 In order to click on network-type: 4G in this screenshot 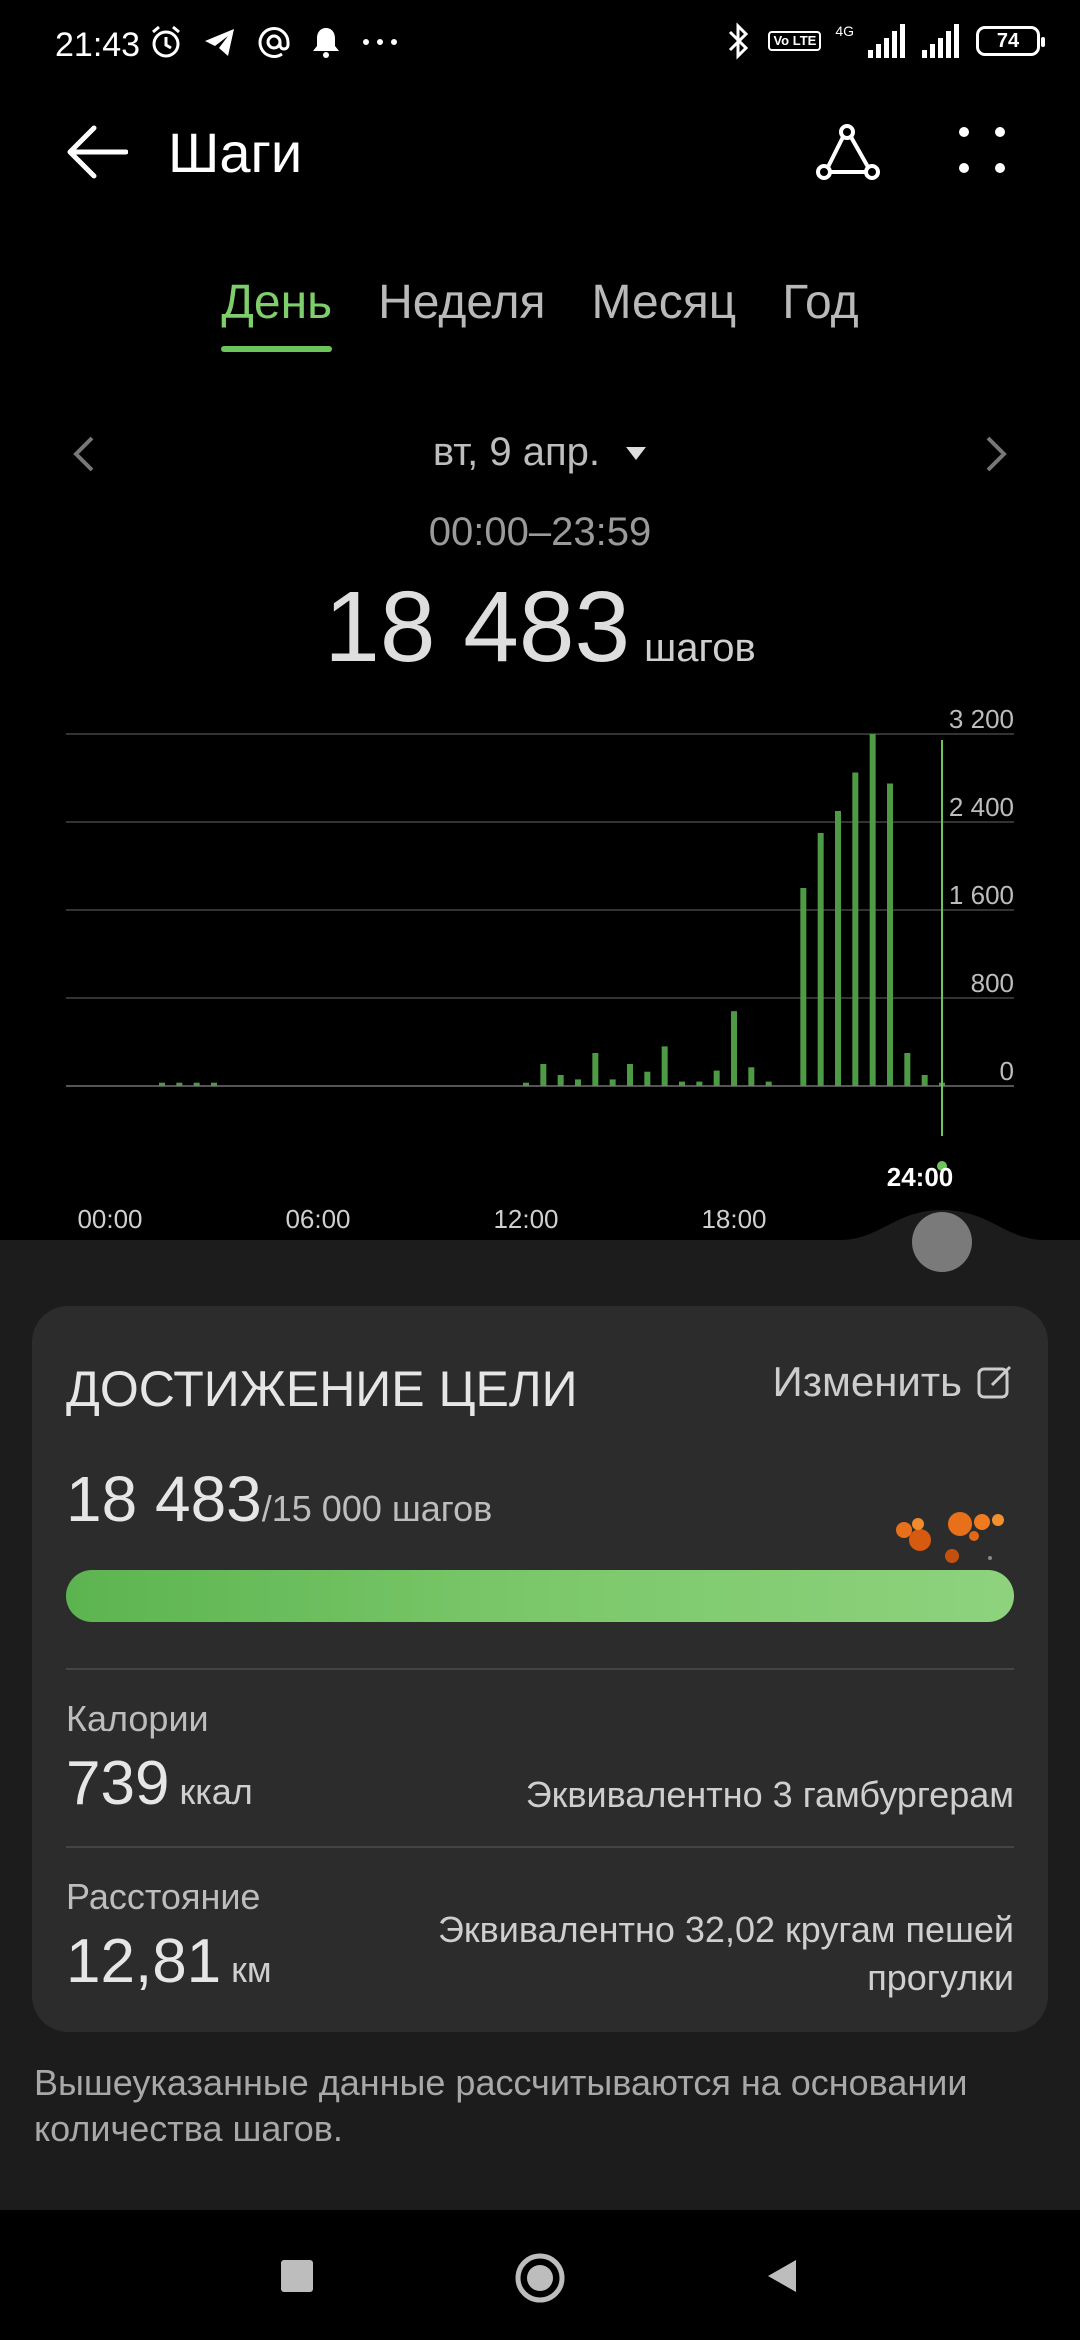, I will do `click(844, 31)`.